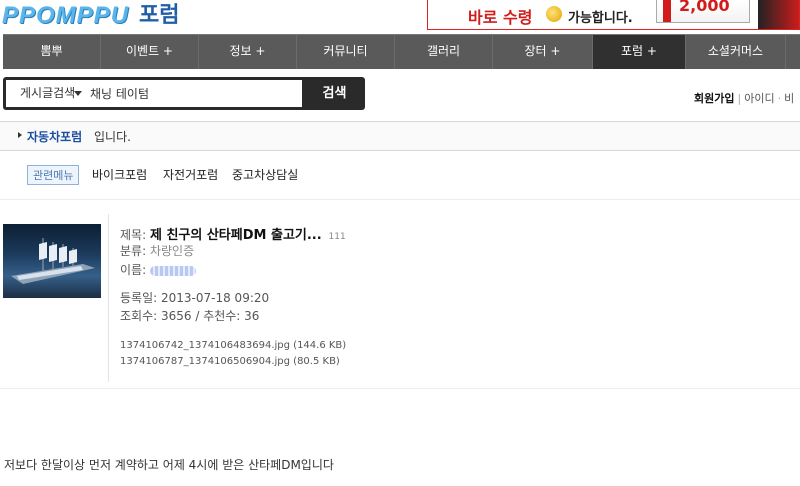 The width and height of the screenshot is (800, 486). I want to click on logo-text: PPOMPPU, so click(66, 15).